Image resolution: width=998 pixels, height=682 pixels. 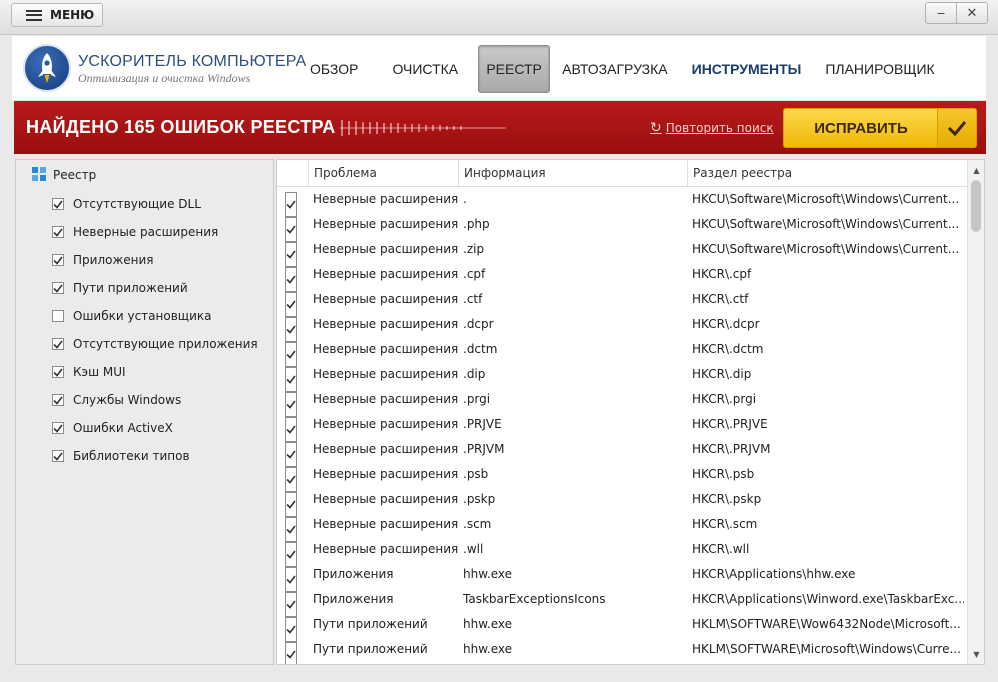 What do you see at coordinates (622, 476) in the screenshot?
I see `table-row: Неверные расширения .psb HKCR\.psb` at bounding box center [622, 476].